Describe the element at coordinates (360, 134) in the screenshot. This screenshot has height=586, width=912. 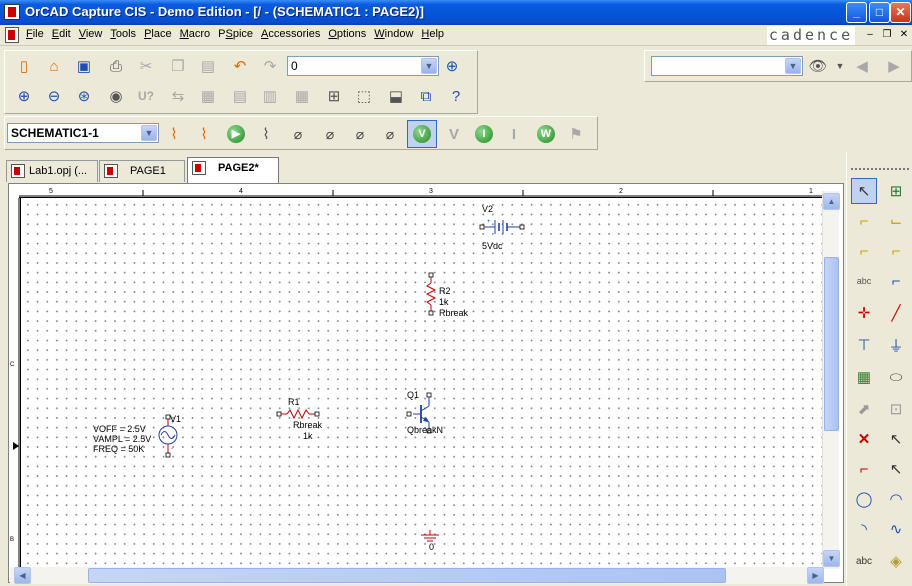
I see `current-marker-icon: ⌀` at that location.